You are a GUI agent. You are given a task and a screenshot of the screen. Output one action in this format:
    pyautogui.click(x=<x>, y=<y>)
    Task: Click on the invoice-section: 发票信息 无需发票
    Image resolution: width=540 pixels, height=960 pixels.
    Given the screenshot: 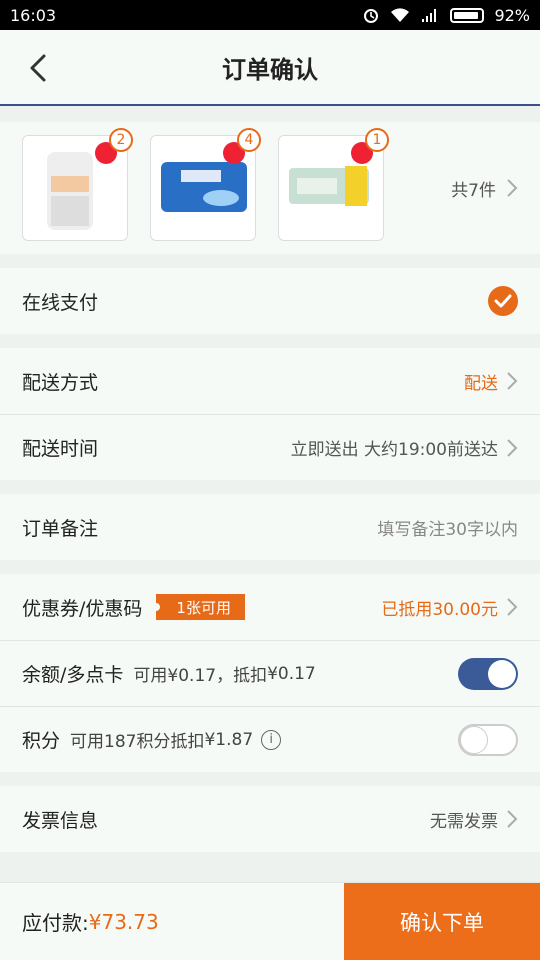 What is the action you would take?
    pyautogui.click(x=270, y=819)
    